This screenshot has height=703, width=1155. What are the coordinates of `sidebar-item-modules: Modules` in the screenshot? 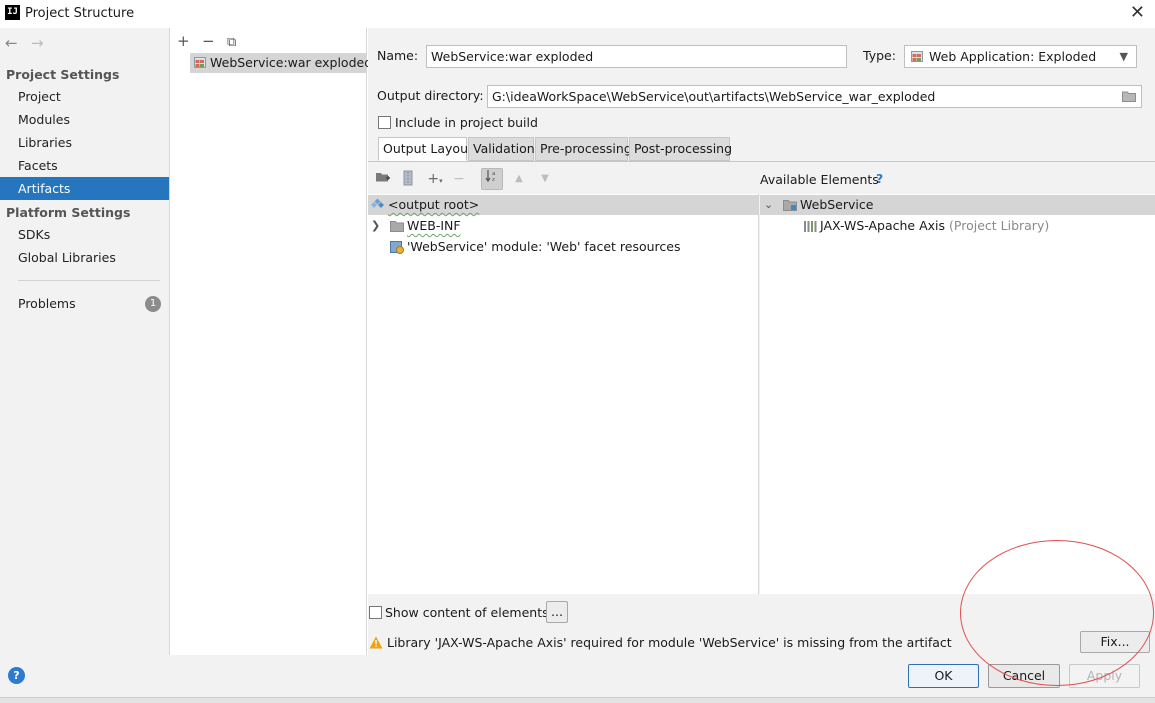 It's located at (84, 119).